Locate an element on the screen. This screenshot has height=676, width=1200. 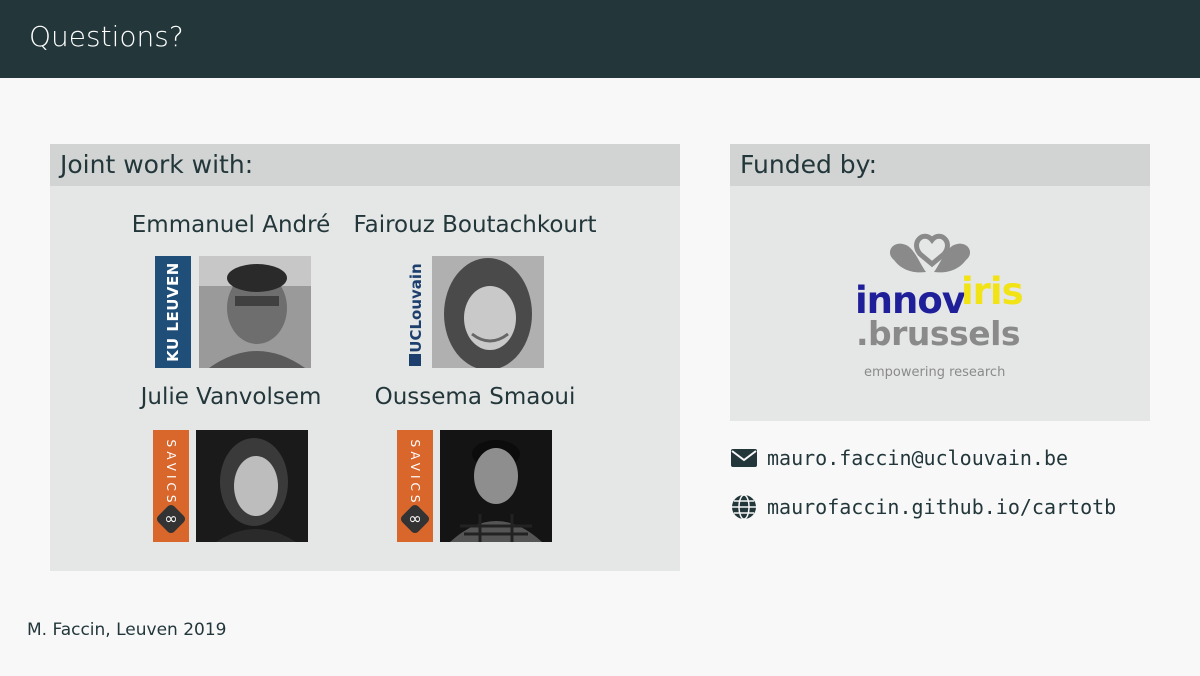
innoviris-tagline: empowering research is located at coordinates (935, 372).